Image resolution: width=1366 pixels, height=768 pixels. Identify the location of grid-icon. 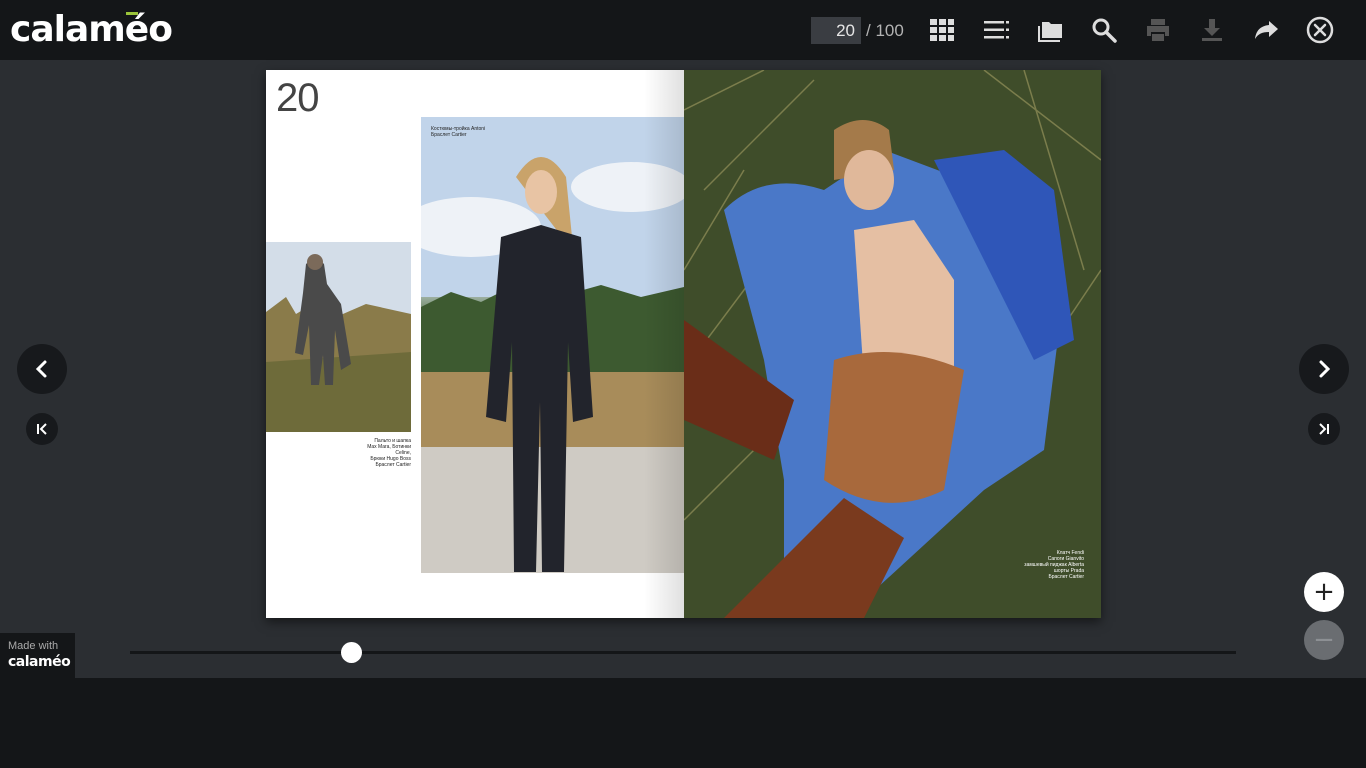
(942, 30).